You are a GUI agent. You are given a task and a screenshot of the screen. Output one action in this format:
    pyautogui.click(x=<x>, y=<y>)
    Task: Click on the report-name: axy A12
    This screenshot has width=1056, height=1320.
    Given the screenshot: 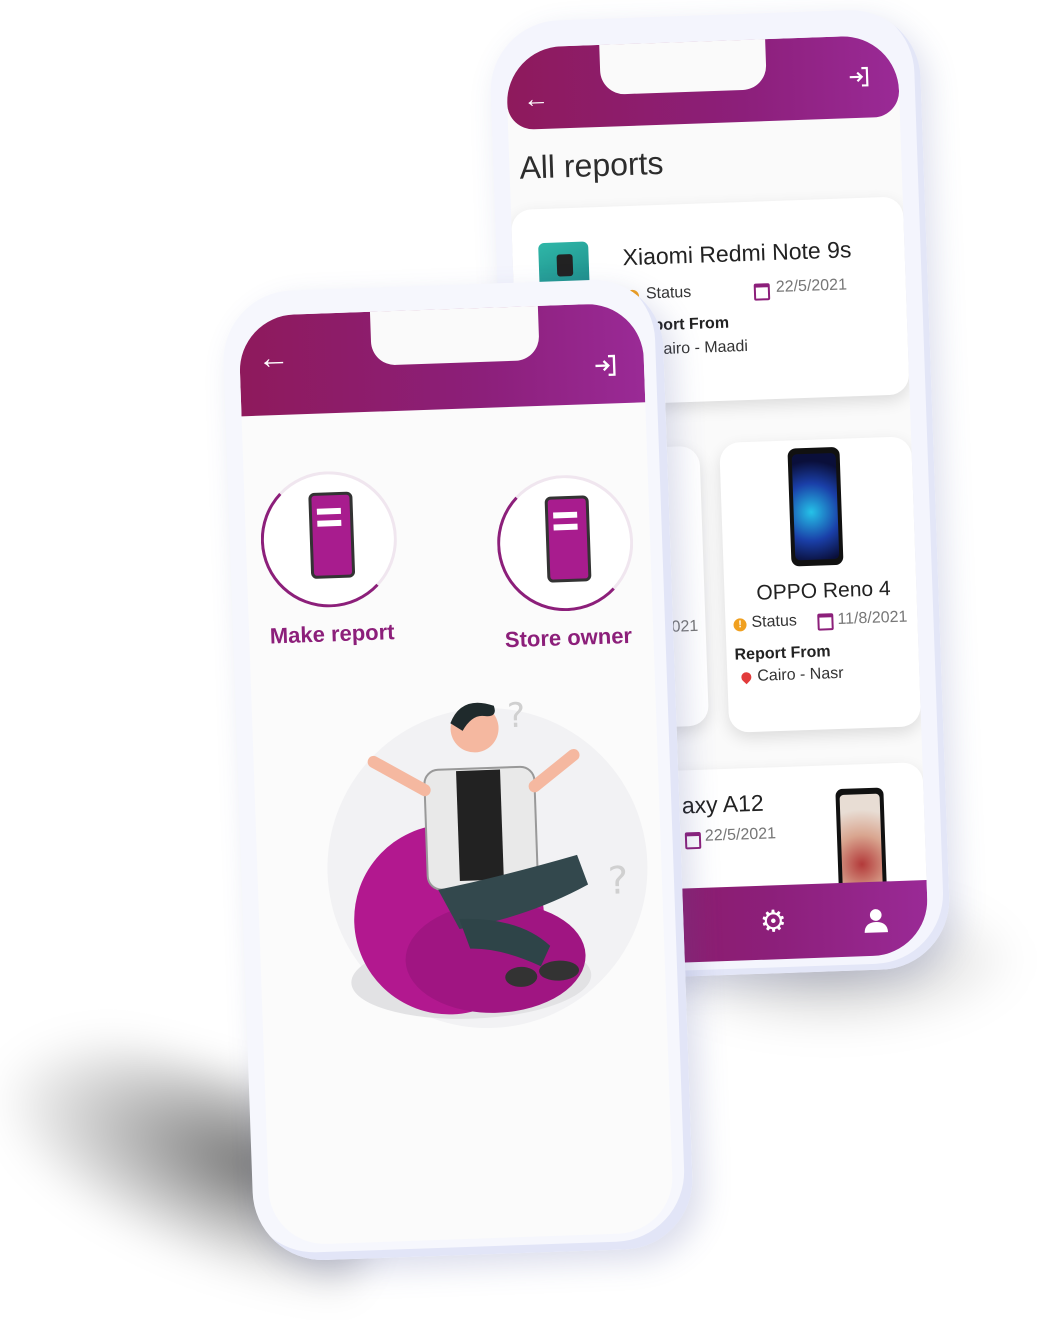 What is the action you would take?
    pyautogui.click(x=723, y=804)
    